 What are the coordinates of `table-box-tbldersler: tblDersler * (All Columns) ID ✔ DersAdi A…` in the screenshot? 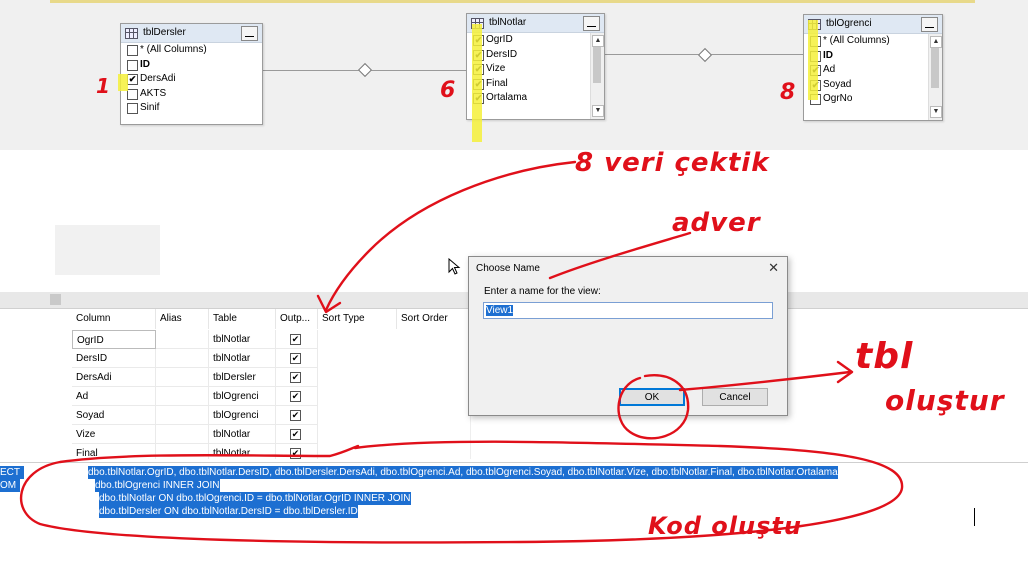 It's located at (191, 74).